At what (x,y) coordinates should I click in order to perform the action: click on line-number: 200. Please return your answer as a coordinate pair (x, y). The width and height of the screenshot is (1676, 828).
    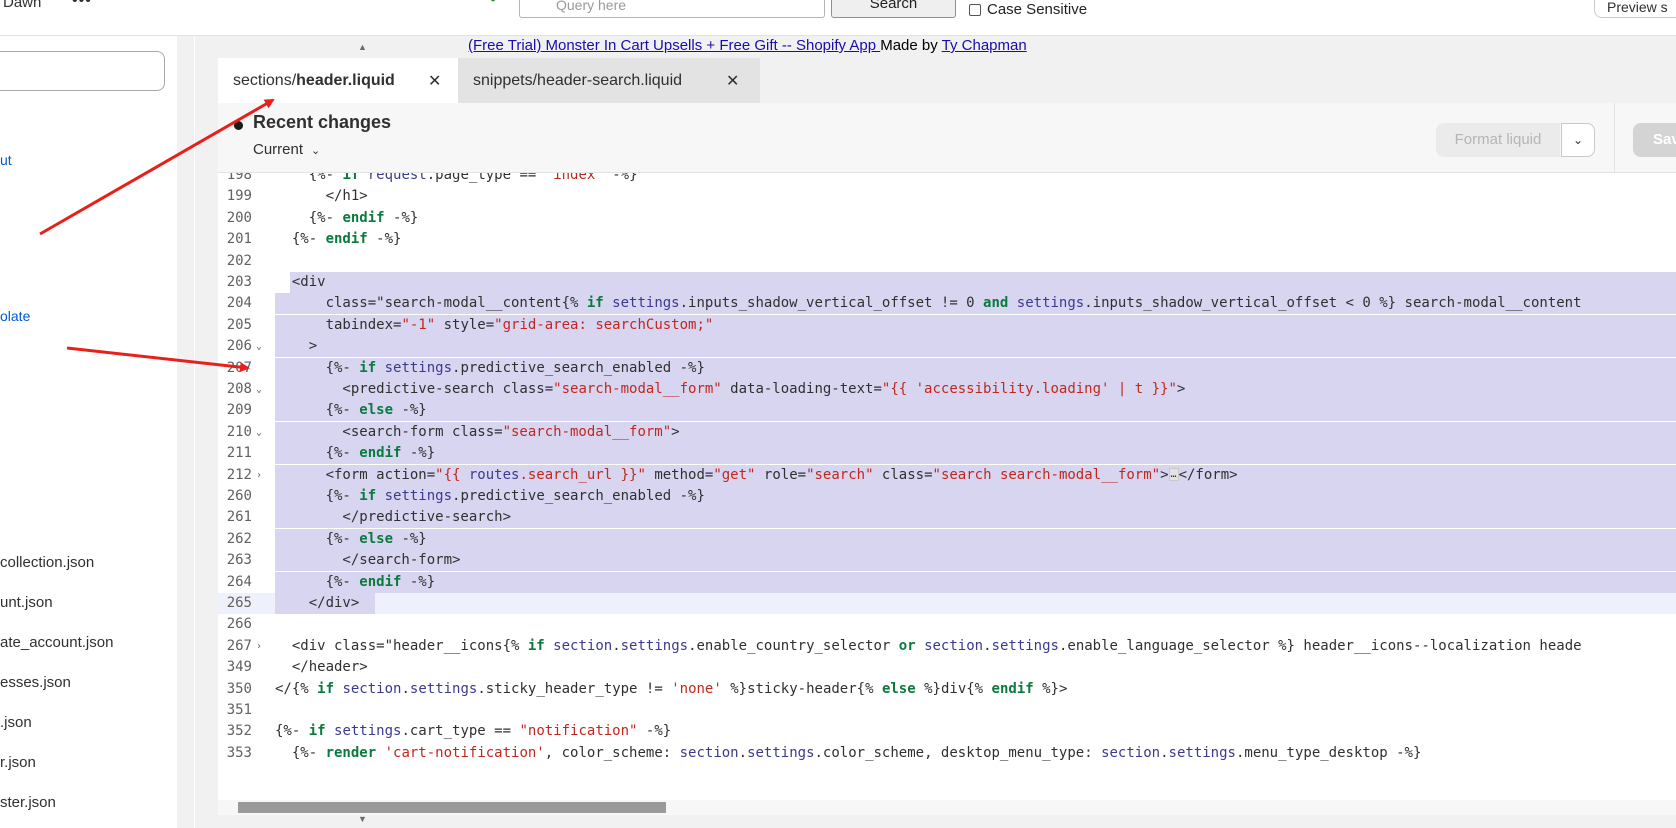
    Looking at the image, I should click on (239, 217).